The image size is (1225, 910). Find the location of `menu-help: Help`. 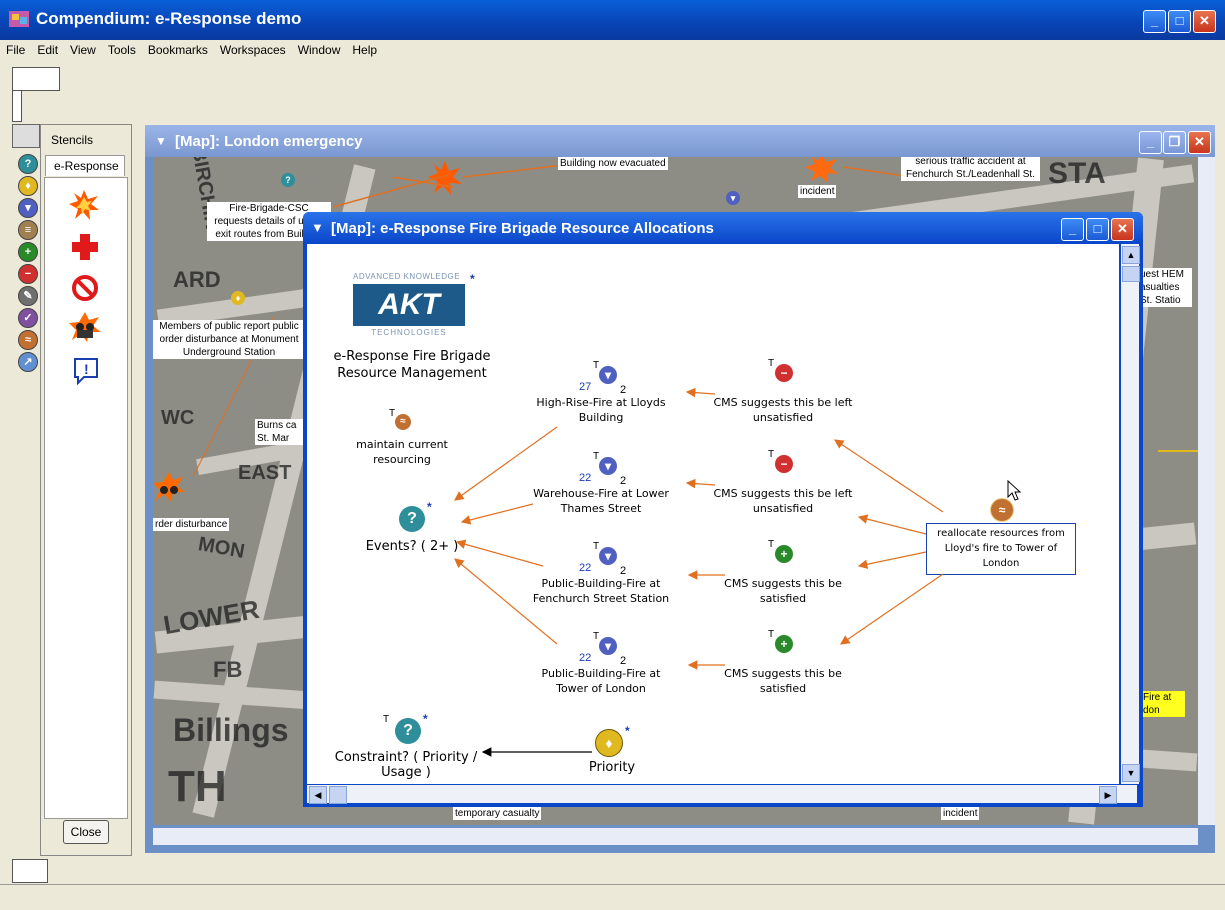

menu-help: Help is located at coordinates (364, 48).